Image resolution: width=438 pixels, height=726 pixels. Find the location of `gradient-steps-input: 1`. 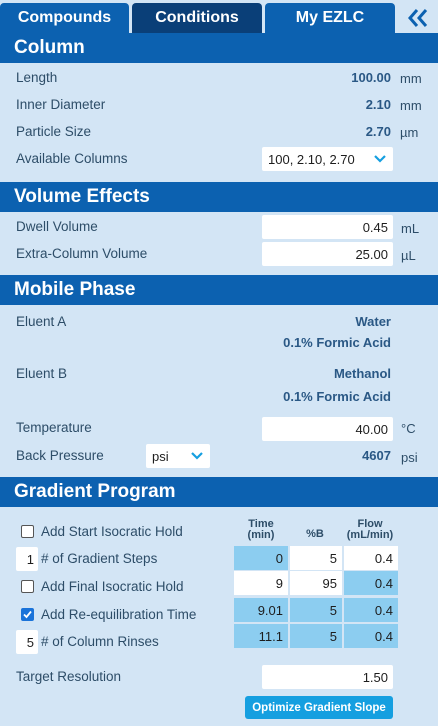

gradient-steps-input: 1 is located at coordinates (27, 559).